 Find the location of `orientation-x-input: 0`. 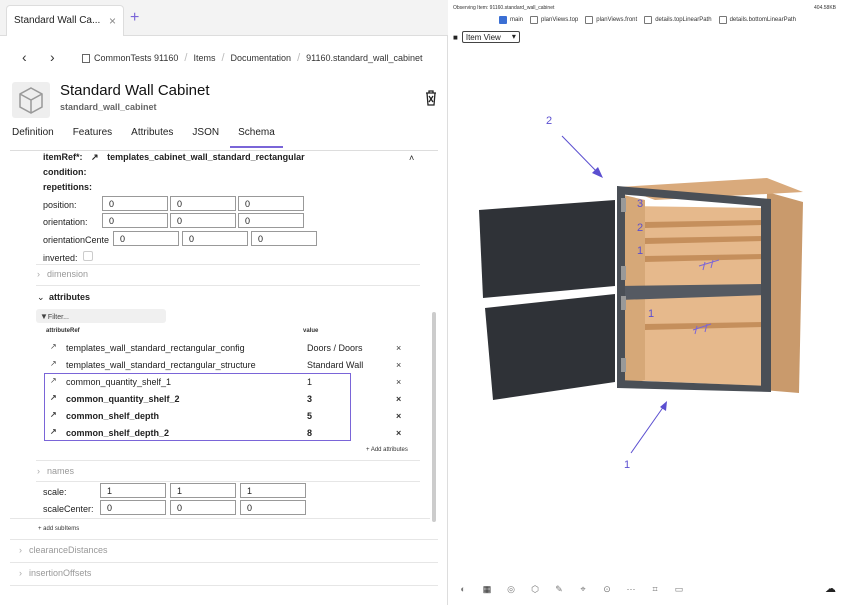

orientation-x-input: 0 is located at coordinates (135, 220).